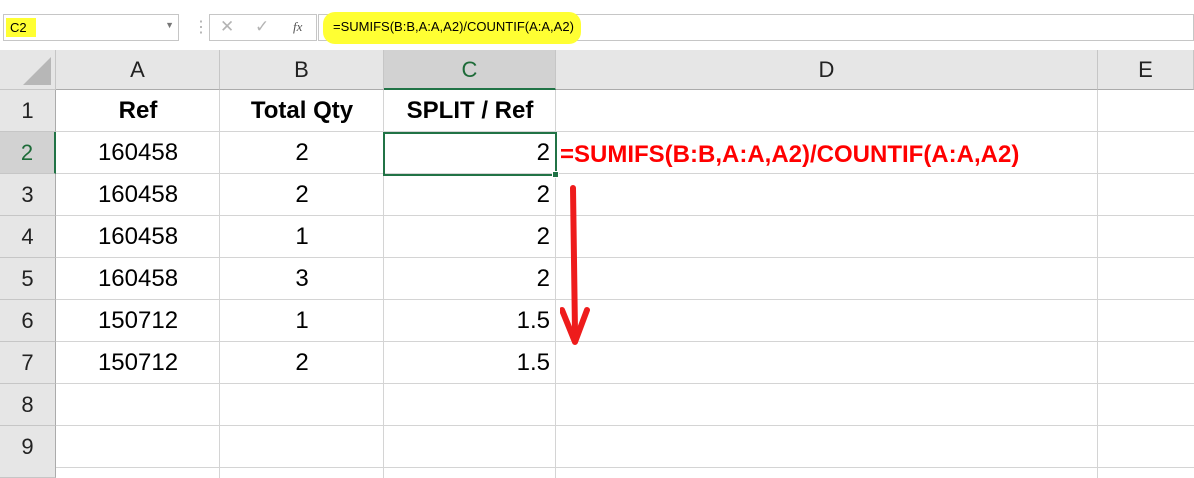 The width and height of the screenshot is (1194, 478). What do you see at coordinates (470, 195) in the screenshot?
I see `cell-c3: 2` at bounding box center [470, 195].